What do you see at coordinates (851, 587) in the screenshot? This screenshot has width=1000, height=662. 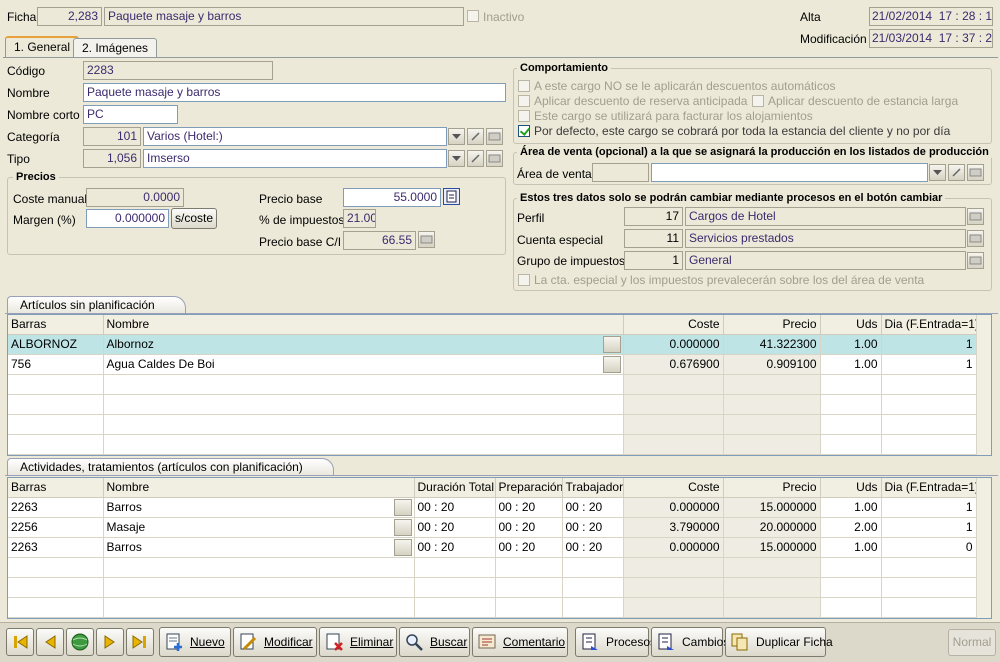 I see `cell-uds` at bounding box center [851, 587].